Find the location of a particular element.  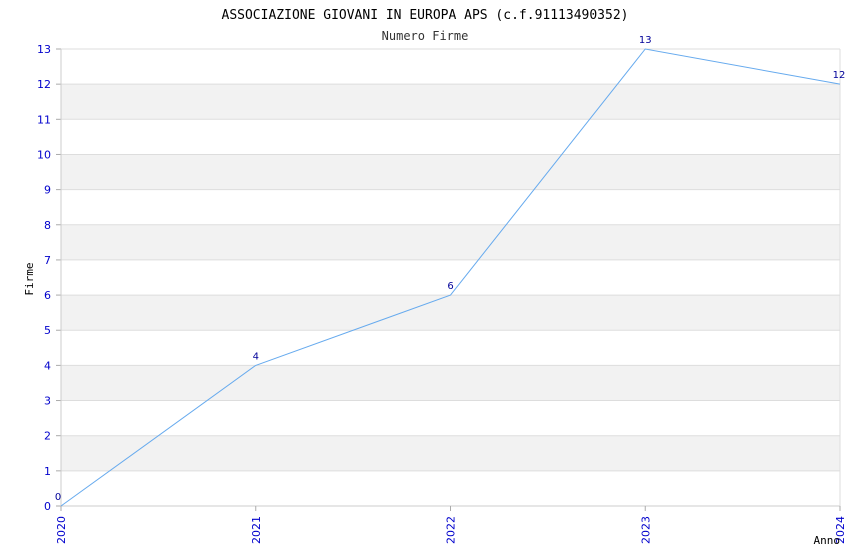

x-tick-label: 2021 is located at coordinates (256, 530).